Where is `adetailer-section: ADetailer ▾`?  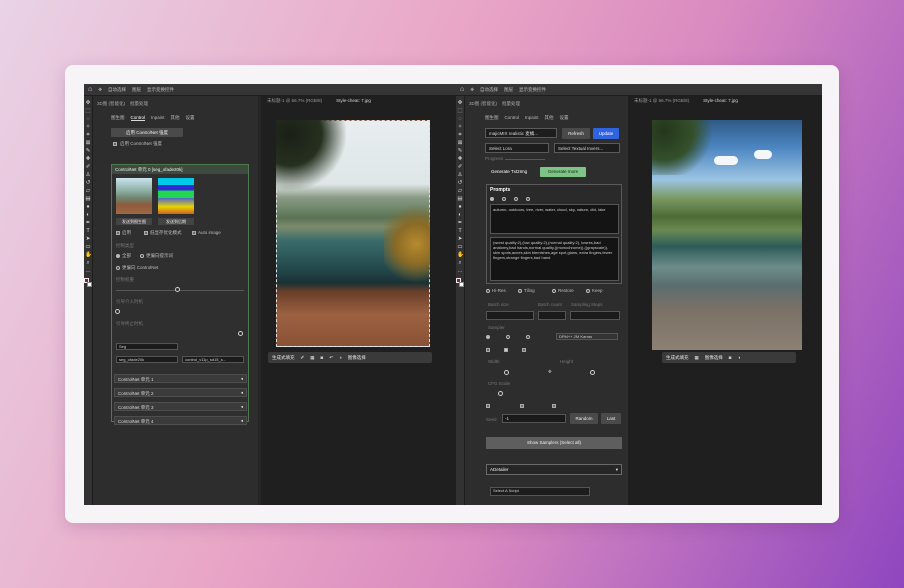
adetailer-section: ADetailer ▾ is located at coordinates (554, 469).